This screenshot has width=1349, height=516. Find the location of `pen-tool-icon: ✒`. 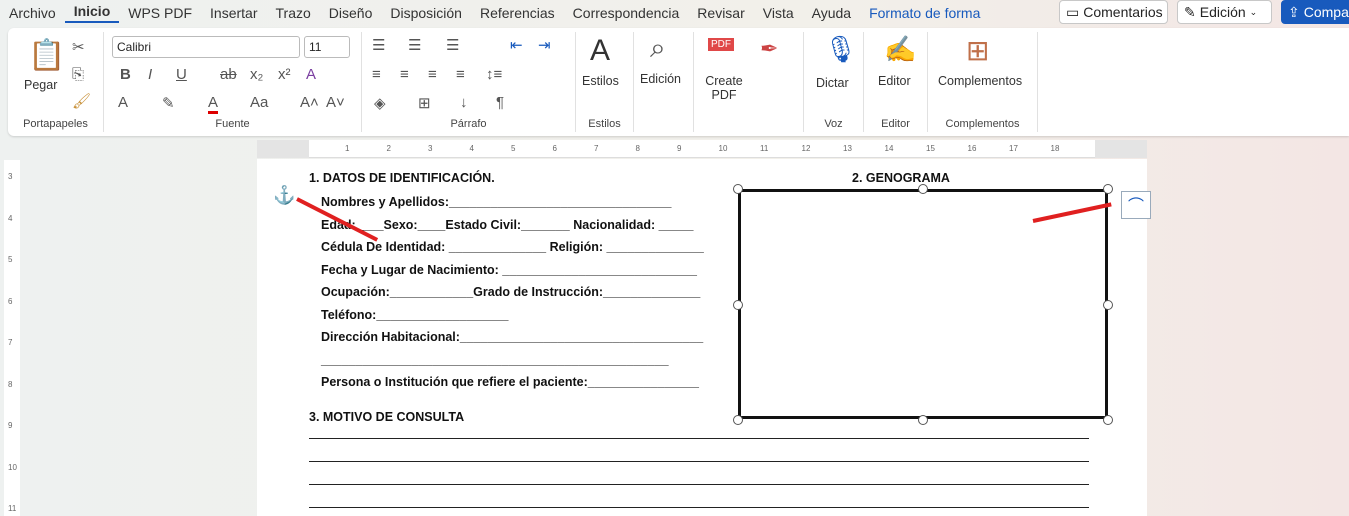

pen-tool-icon: ✒ is located at coordinates (769, 49).